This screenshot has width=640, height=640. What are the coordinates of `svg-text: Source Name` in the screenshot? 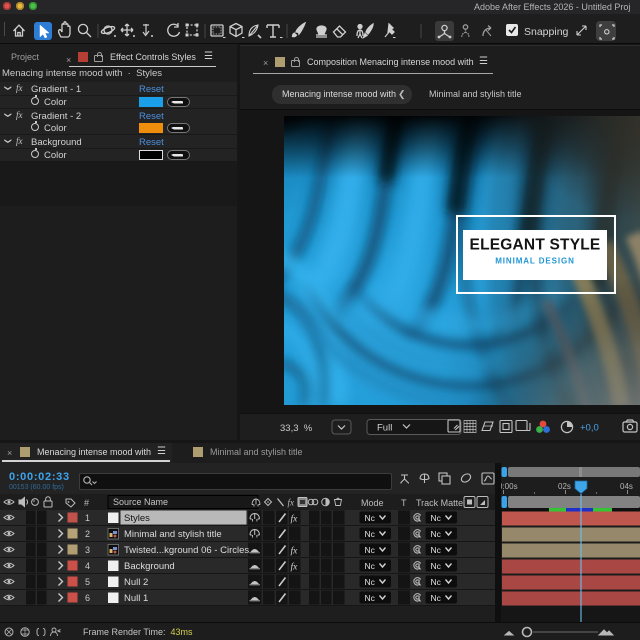 It's located at (140, 502).